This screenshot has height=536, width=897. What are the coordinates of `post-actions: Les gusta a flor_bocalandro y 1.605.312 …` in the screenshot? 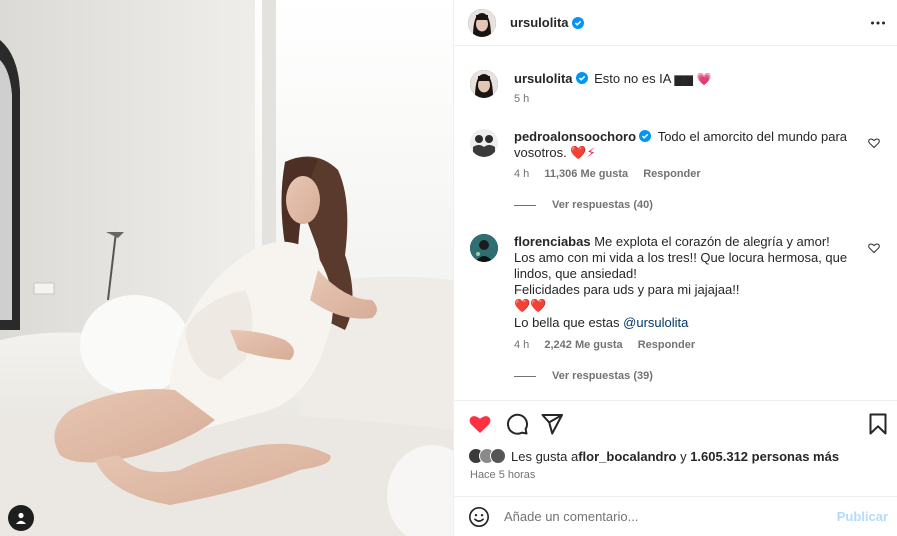 It's located at (675, 447).